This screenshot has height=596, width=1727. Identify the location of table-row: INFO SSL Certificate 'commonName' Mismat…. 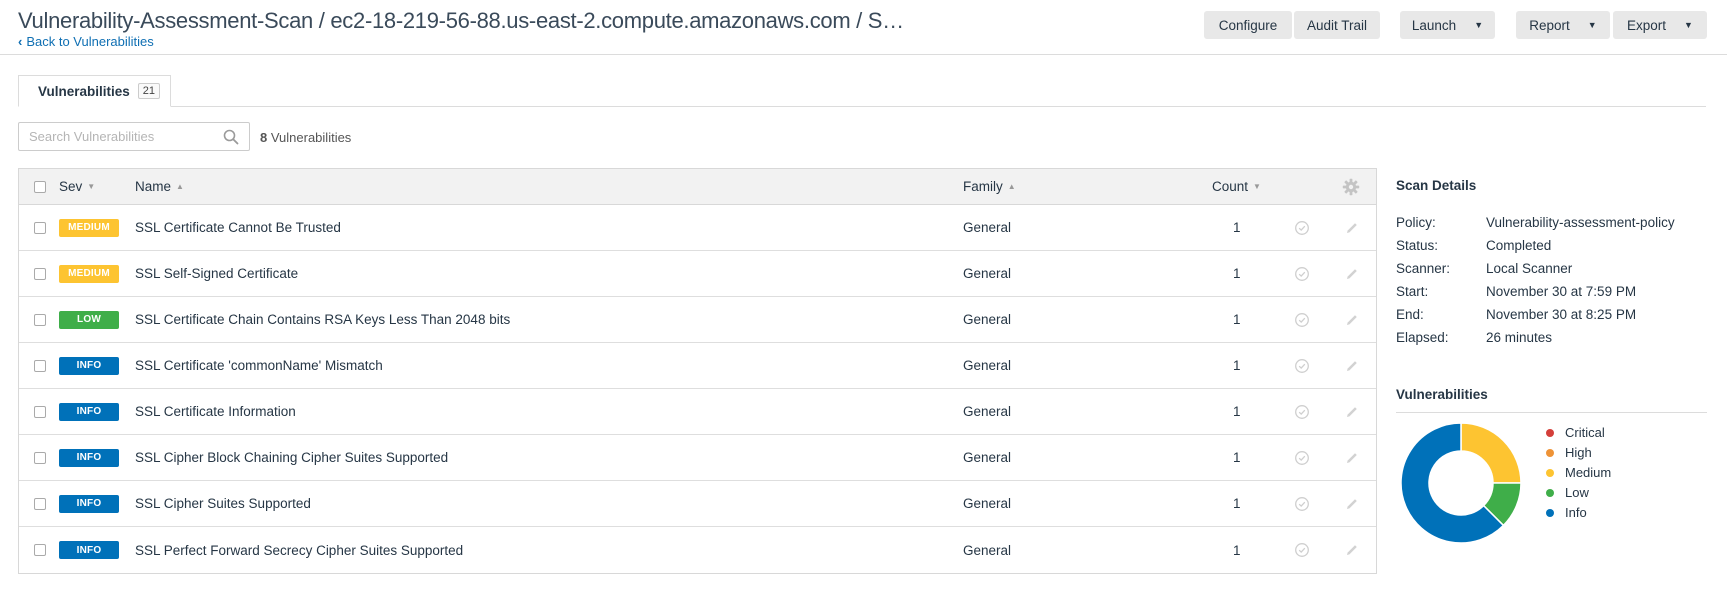
(697, 366).